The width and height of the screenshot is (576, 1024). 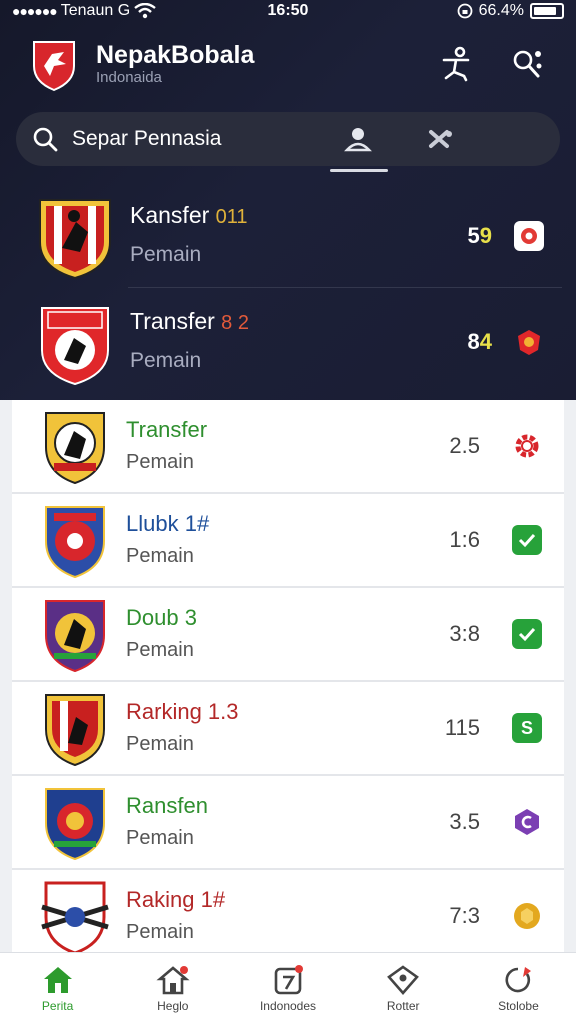 What do you see at coordinates (235, 323) in the screenshot?
I see `featured-accent: 8 2` at bounding box center [235, 323].